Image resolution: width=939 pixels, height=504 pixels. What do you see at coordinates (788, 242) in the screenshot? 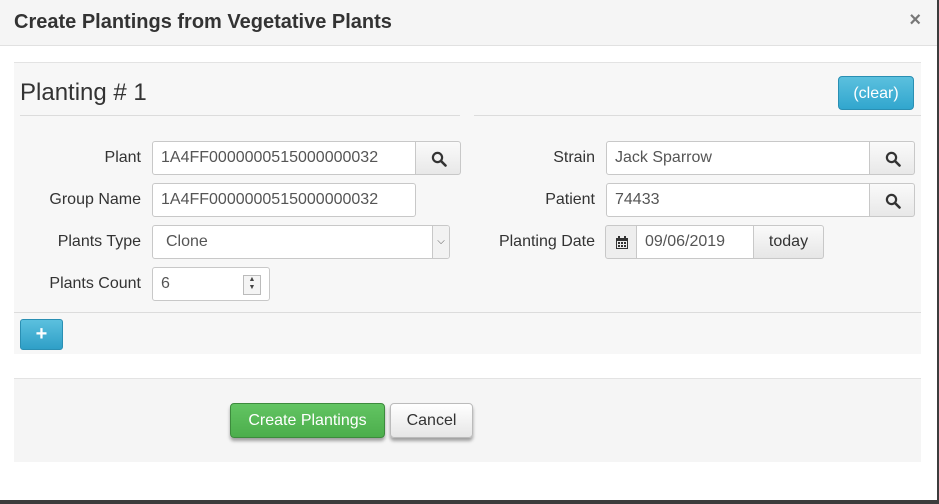
I see `today-button: today` at bounding box center [788, 242].